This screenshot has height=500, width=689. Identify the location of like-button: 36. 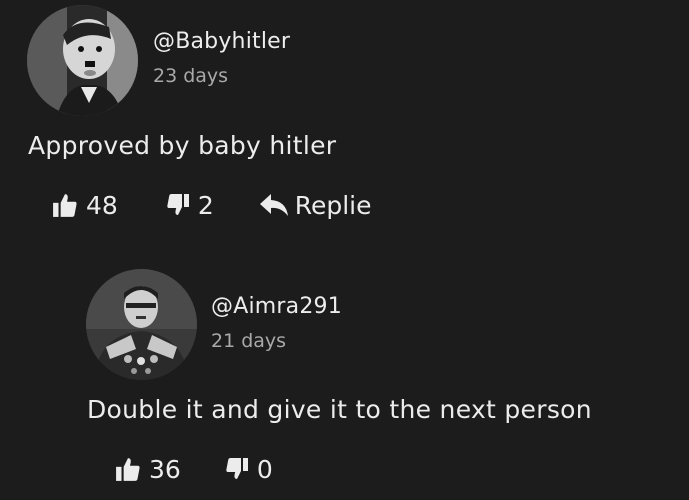
(148, 469).